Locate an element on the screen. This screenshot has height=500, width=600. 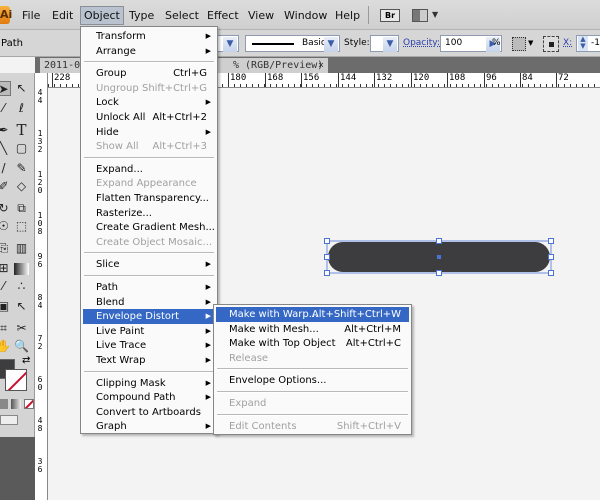
blob-brush-tool-icon: ✐ is located at coordinates (5, 186).